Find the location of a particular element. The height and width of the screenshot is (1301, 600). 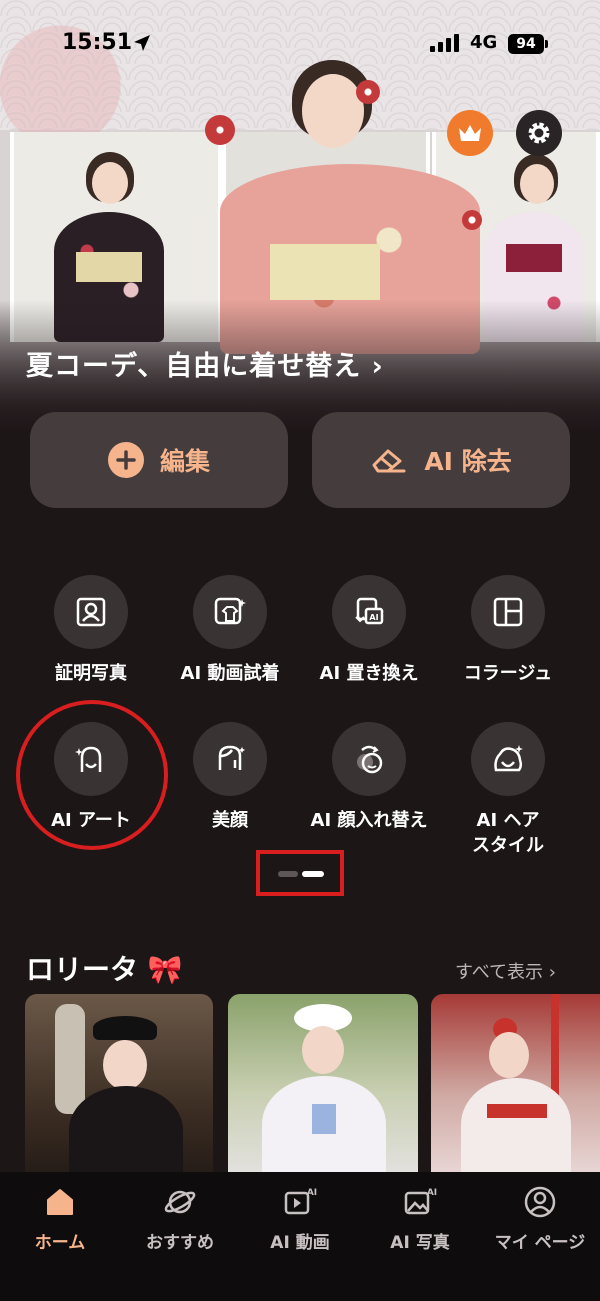

settings-button is located at coordinates (539, 133).